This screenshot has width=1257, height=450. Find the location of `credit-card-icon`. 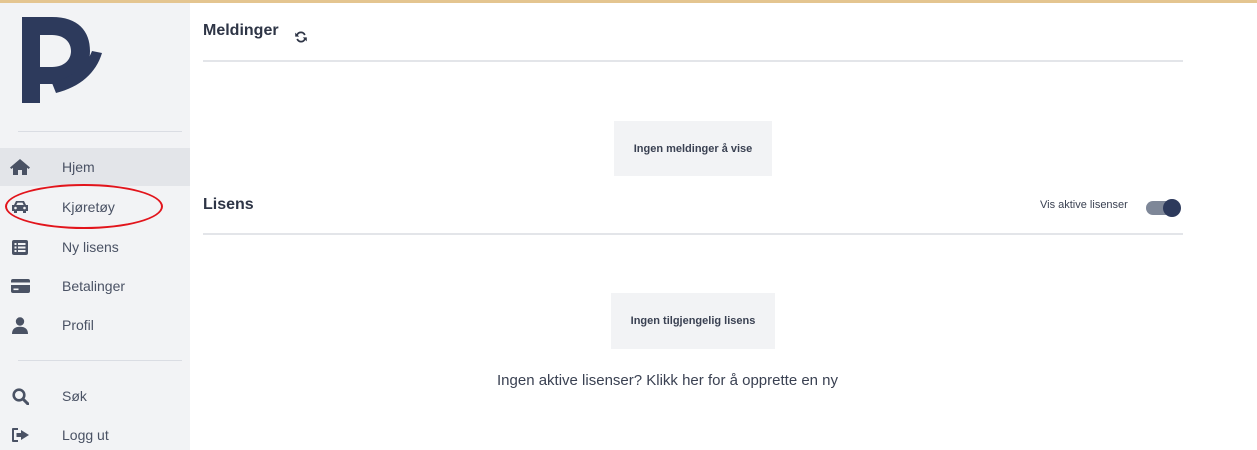

credit-card-icon is located at coordinates (20, 286).